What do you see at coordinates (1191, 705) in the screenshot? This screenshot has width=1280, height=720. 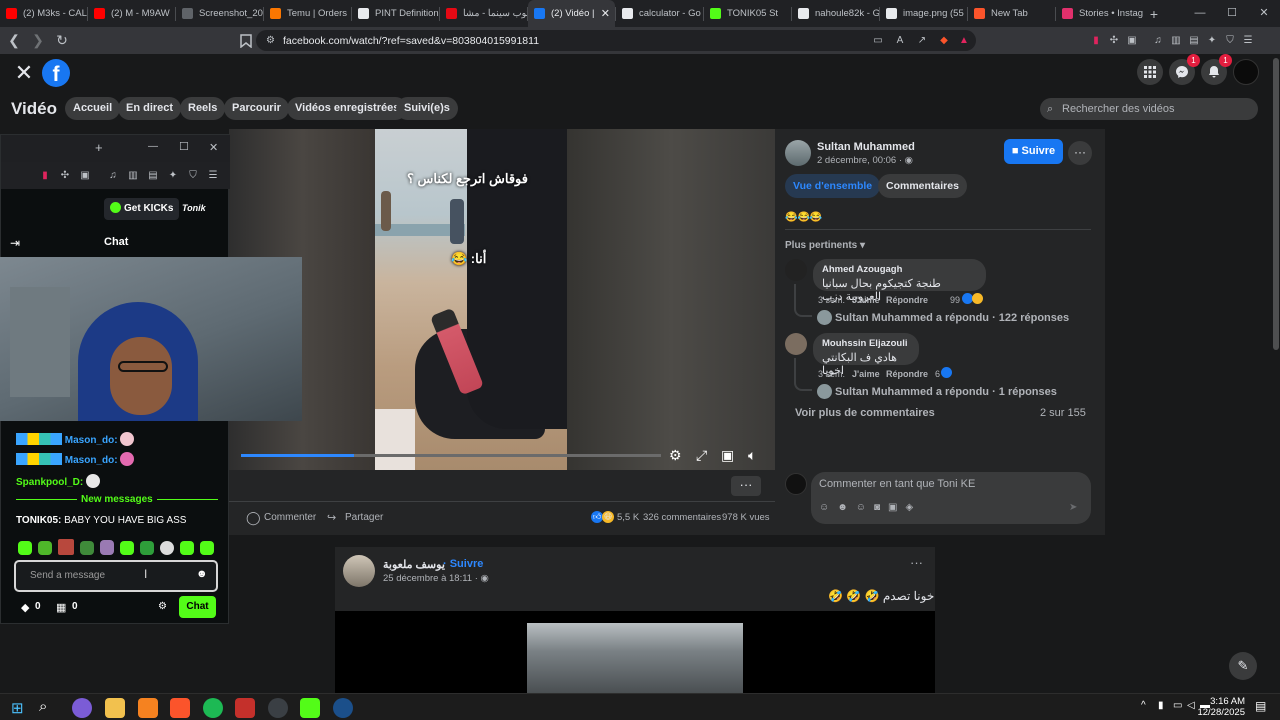 I see `volume-icon: ◁` at bounding box center [1191, 705].